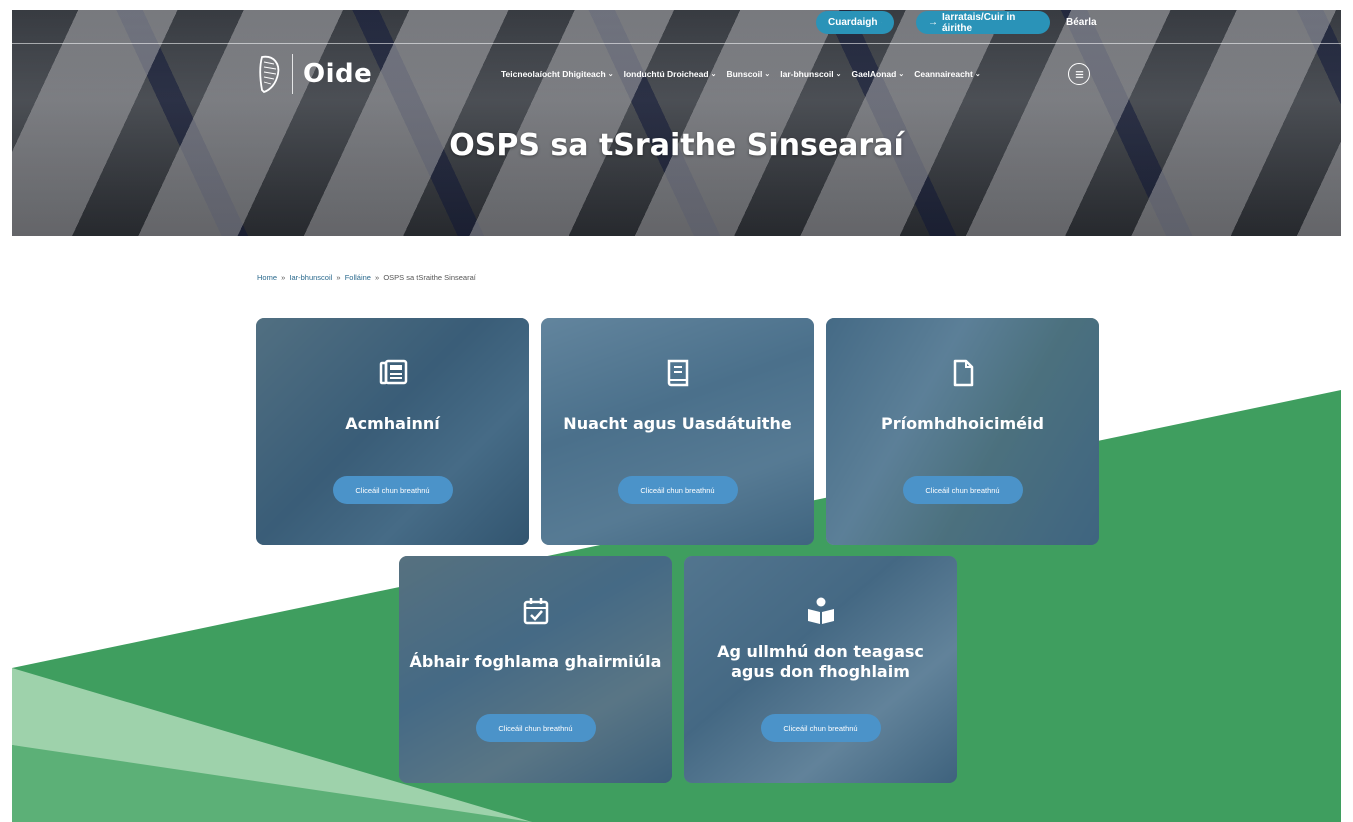 The image size is (1353, 822). Describe the element at coordinates (535, 611) in the screenshot. I see `calendar-check-icon` at that location.